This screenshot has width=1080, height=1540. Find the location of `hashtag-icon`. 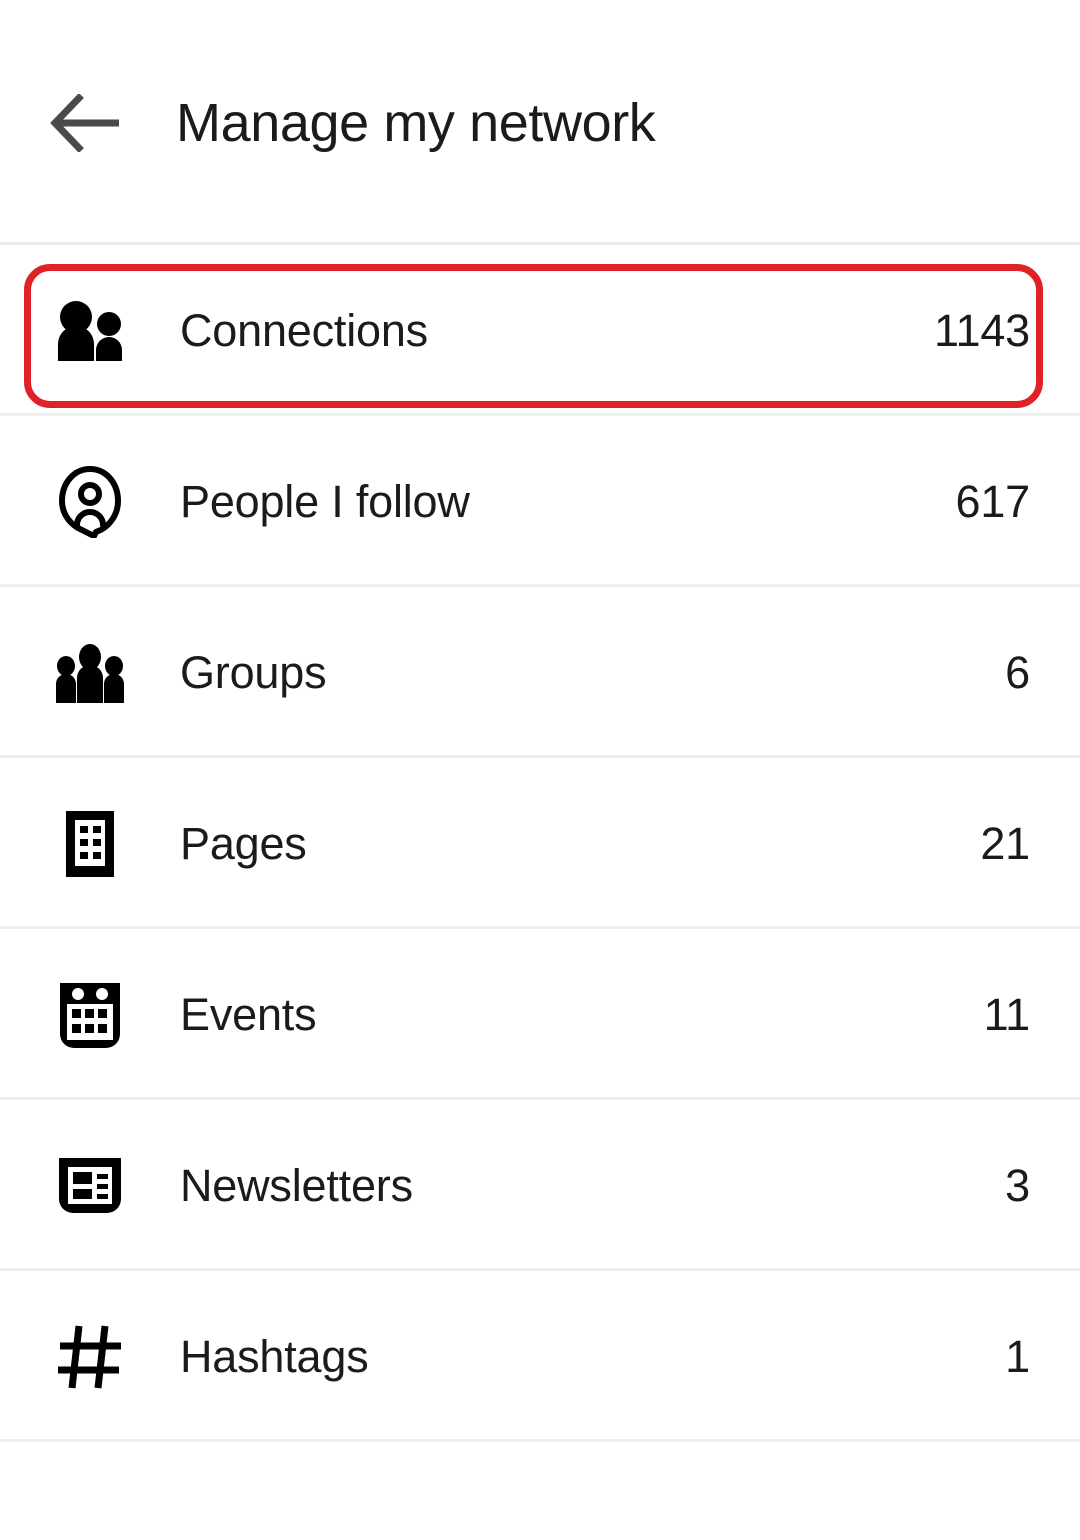

hashtag-icon is located at coordinates (90, 1357).